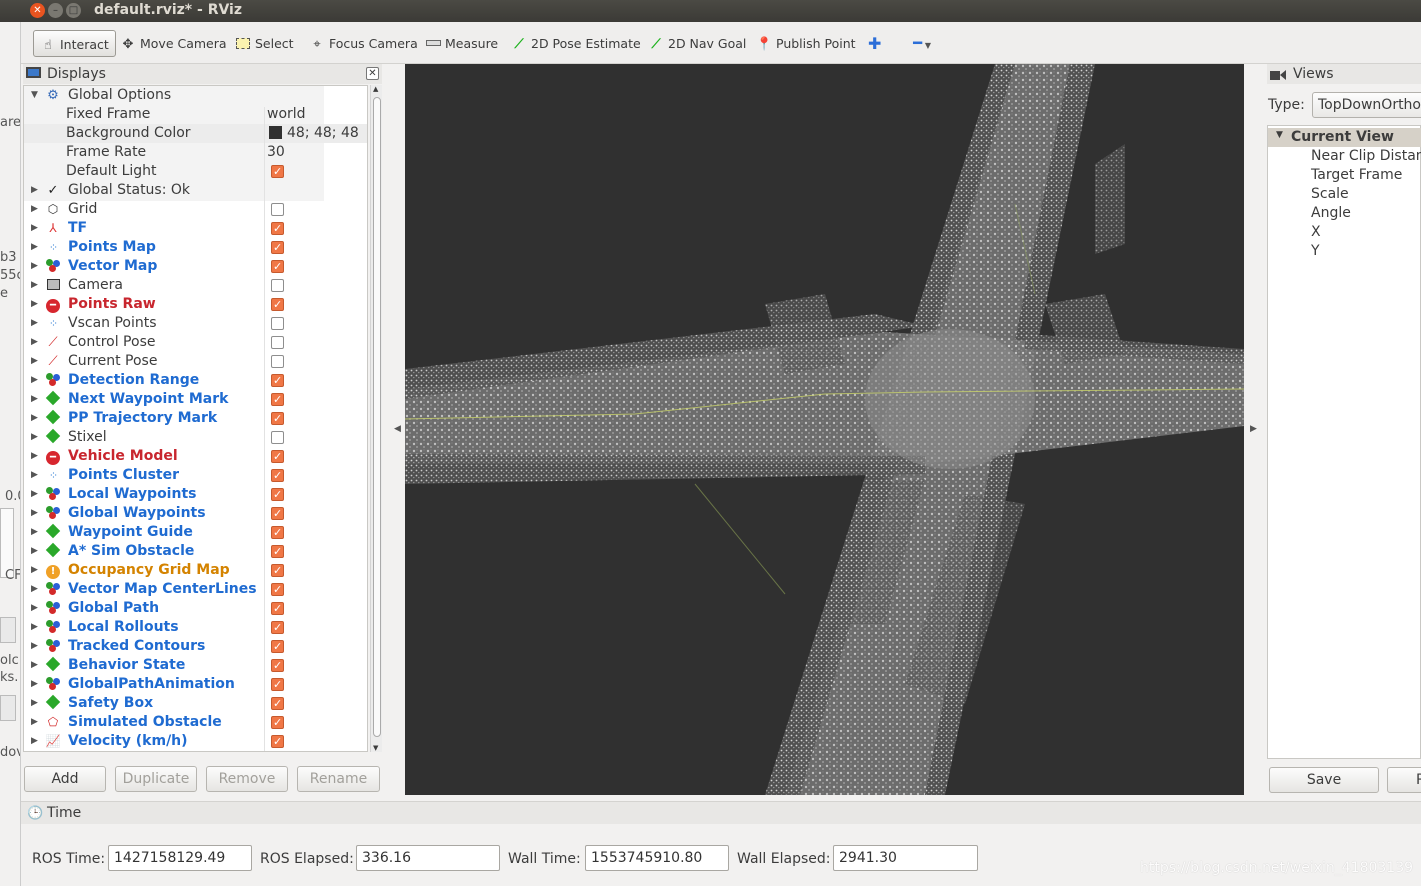 The image size is (1421, 886). I want to click on scroll-down-icon: ▼, so click(375, 748).